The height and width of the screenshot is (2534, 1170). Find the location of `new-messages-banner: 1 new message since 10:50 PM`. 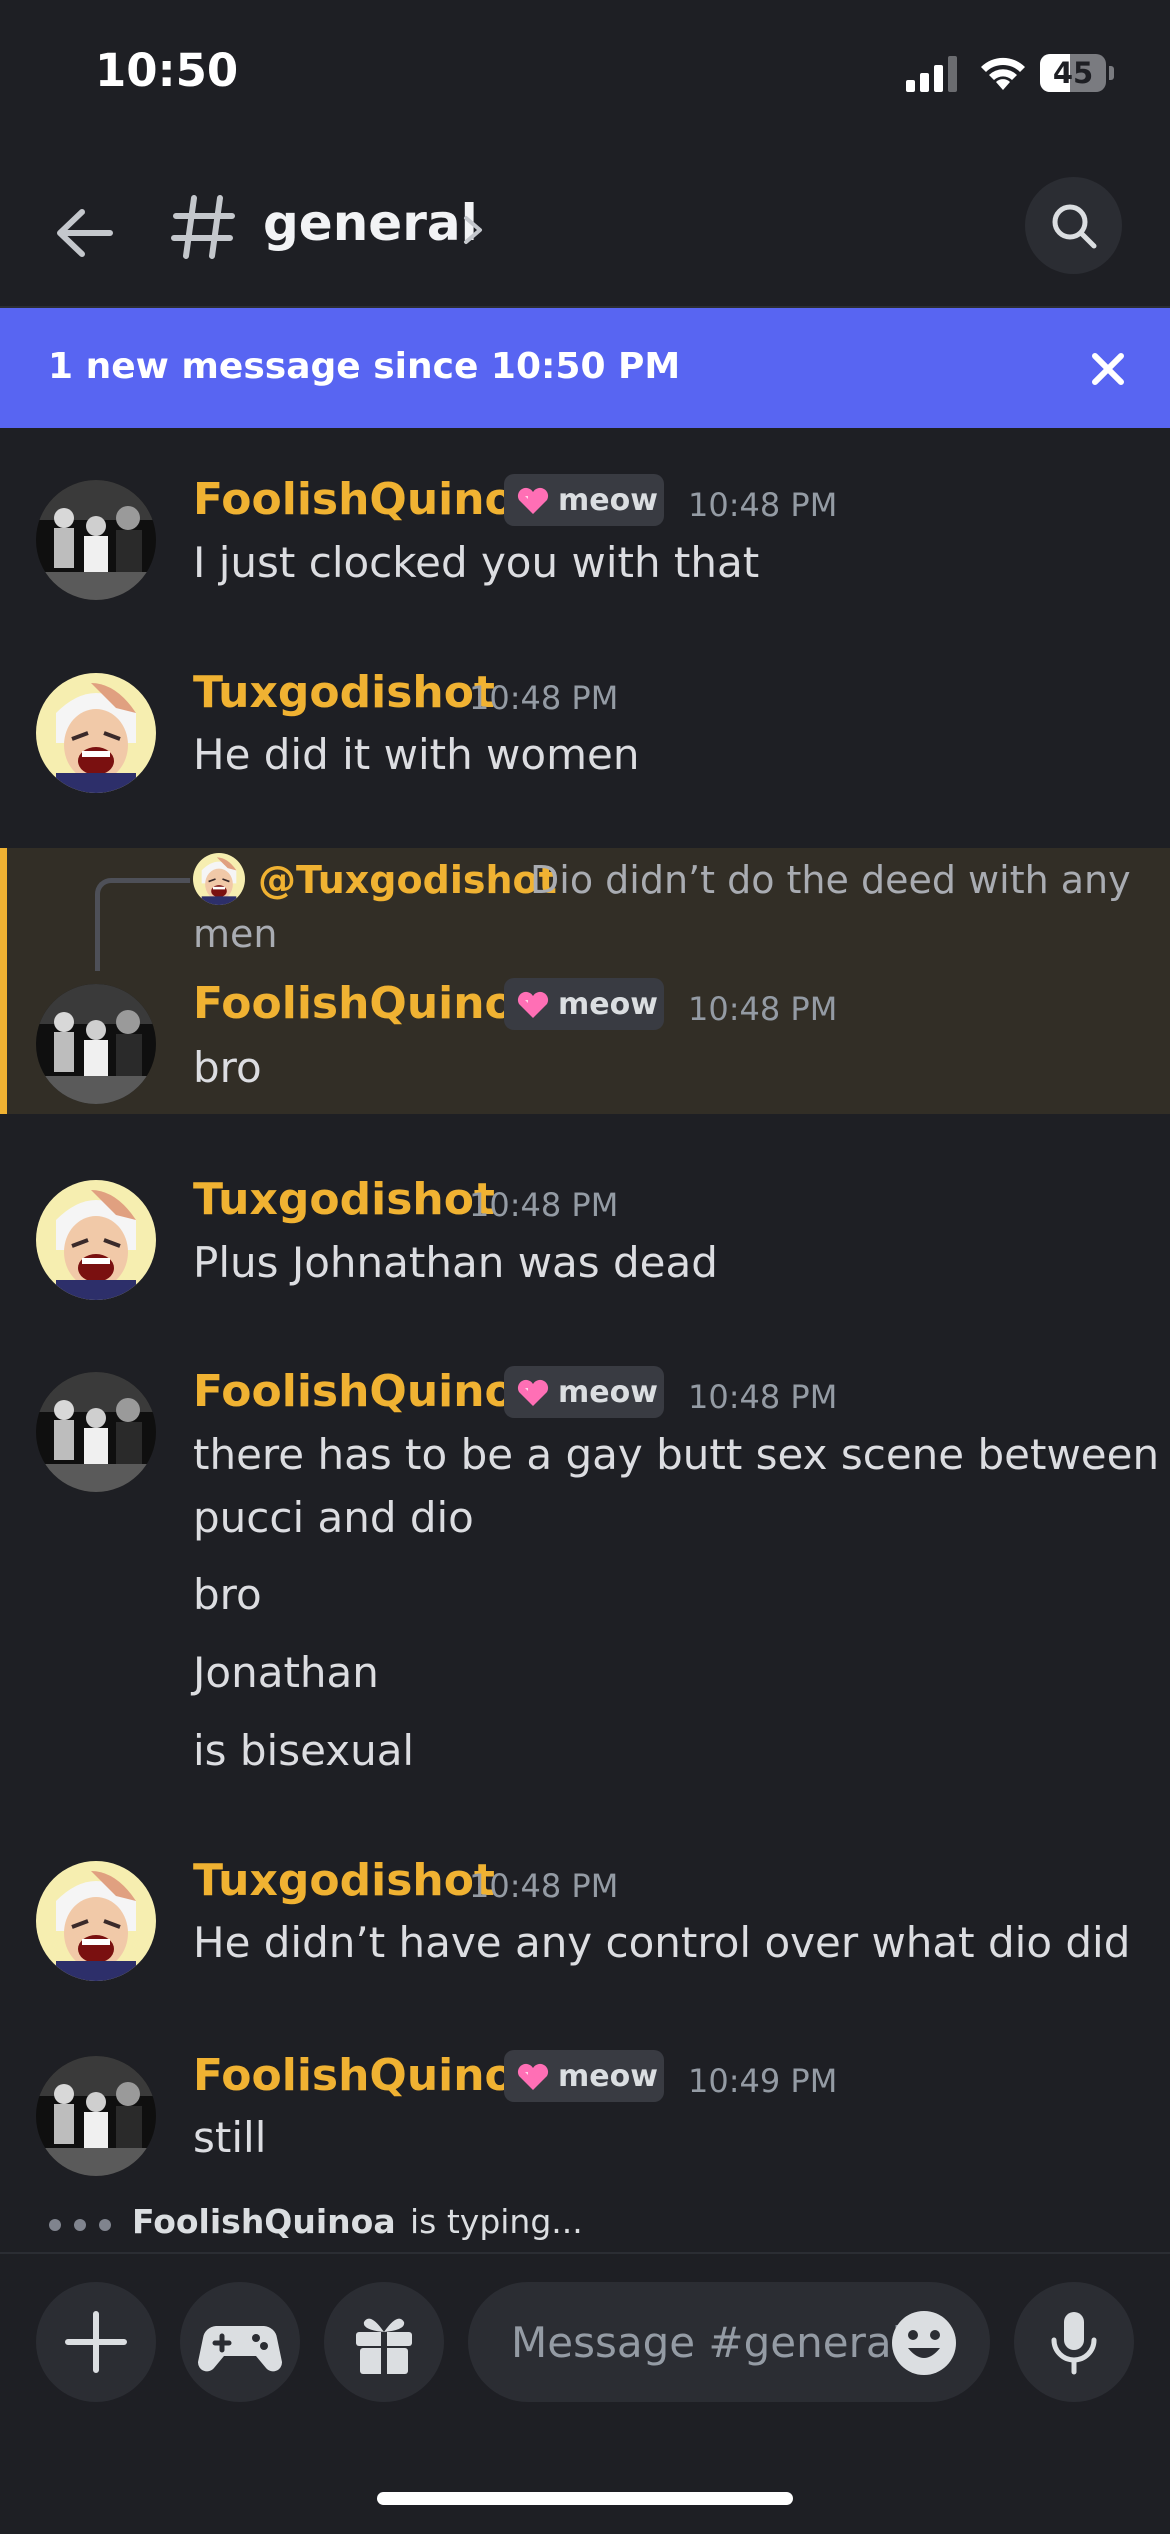

new-messages-banner: 1 new message since 10:50 PM is located at coordinates (585, 368).